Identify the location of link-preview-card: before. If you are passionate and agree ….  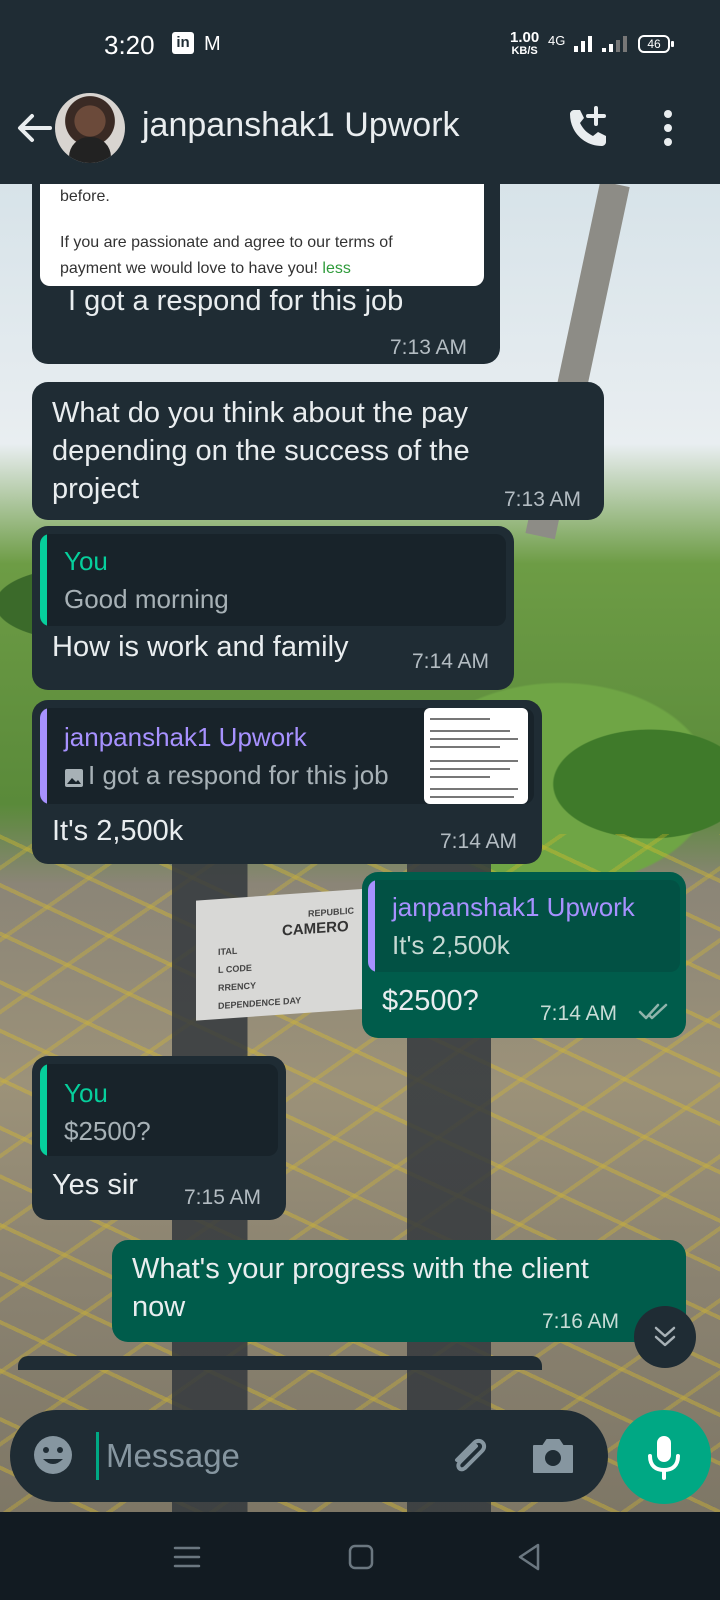
(262, 235).